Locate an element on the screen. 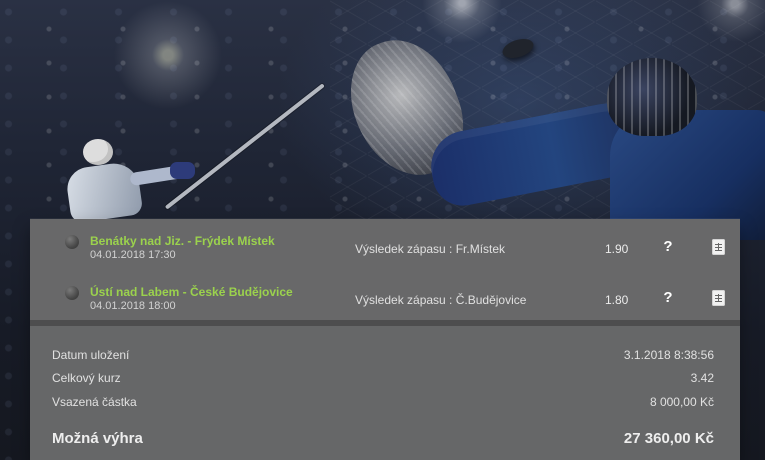  match-teams: Benátky nad Jiz. - Frýdek Místek is located at coordinates (182, 241).